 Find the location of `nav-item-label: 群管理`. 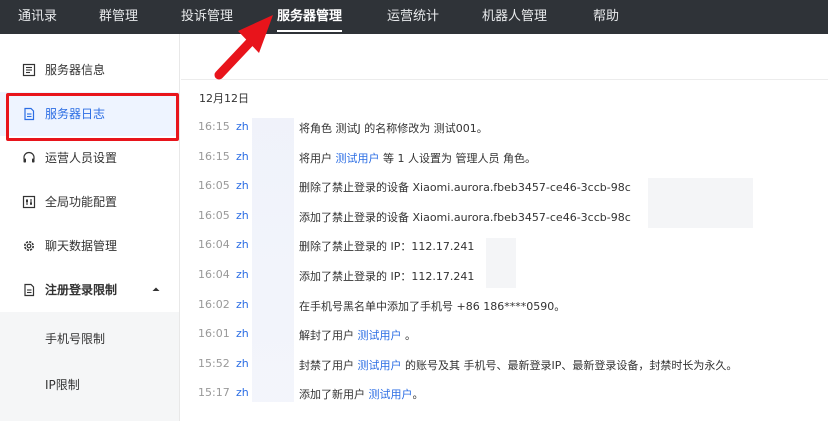

nav-item-label: 群管理 is located at coordinates (119, 16).